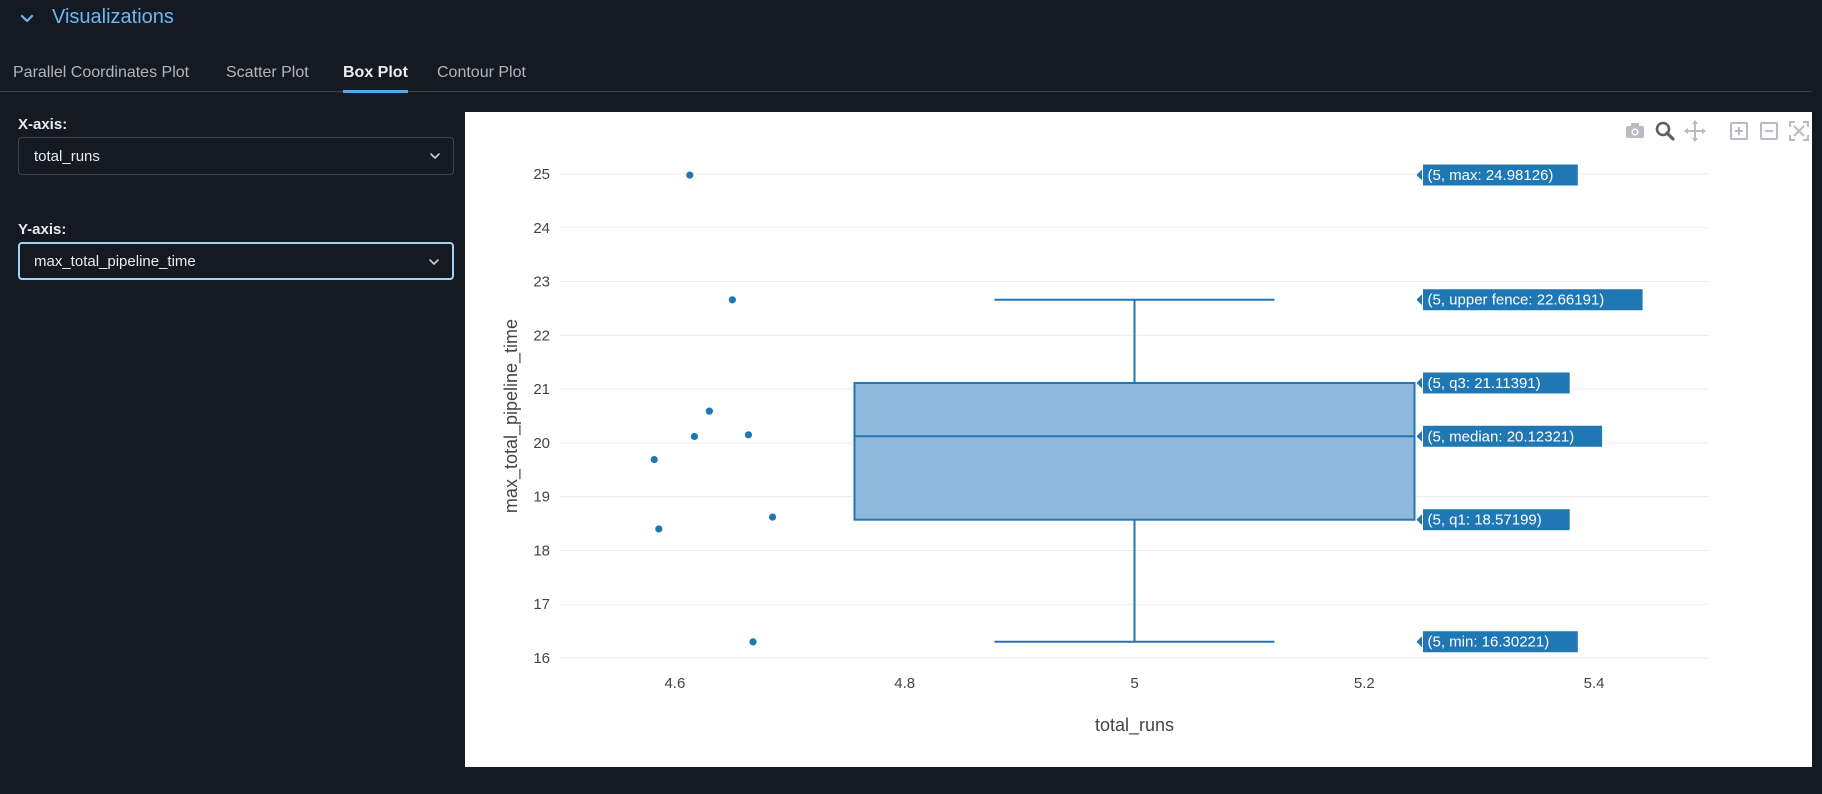 The height and width of the screenshot is (794, 1822). What do you see at coordinates (42, 229) in the screenshot?
I see `y-axis-label: Y-axis:` at bounding box center [42, 229].